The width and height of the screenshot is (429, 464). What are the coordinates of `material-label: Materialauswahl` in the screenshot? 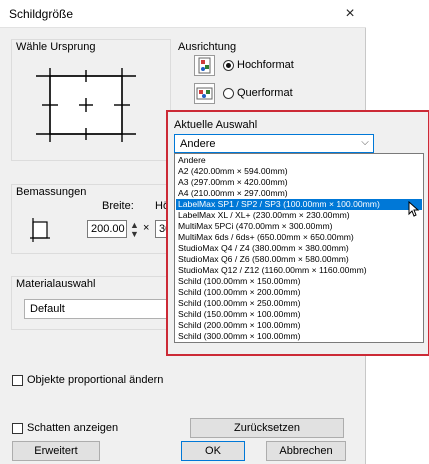 It's located at (56, 284).